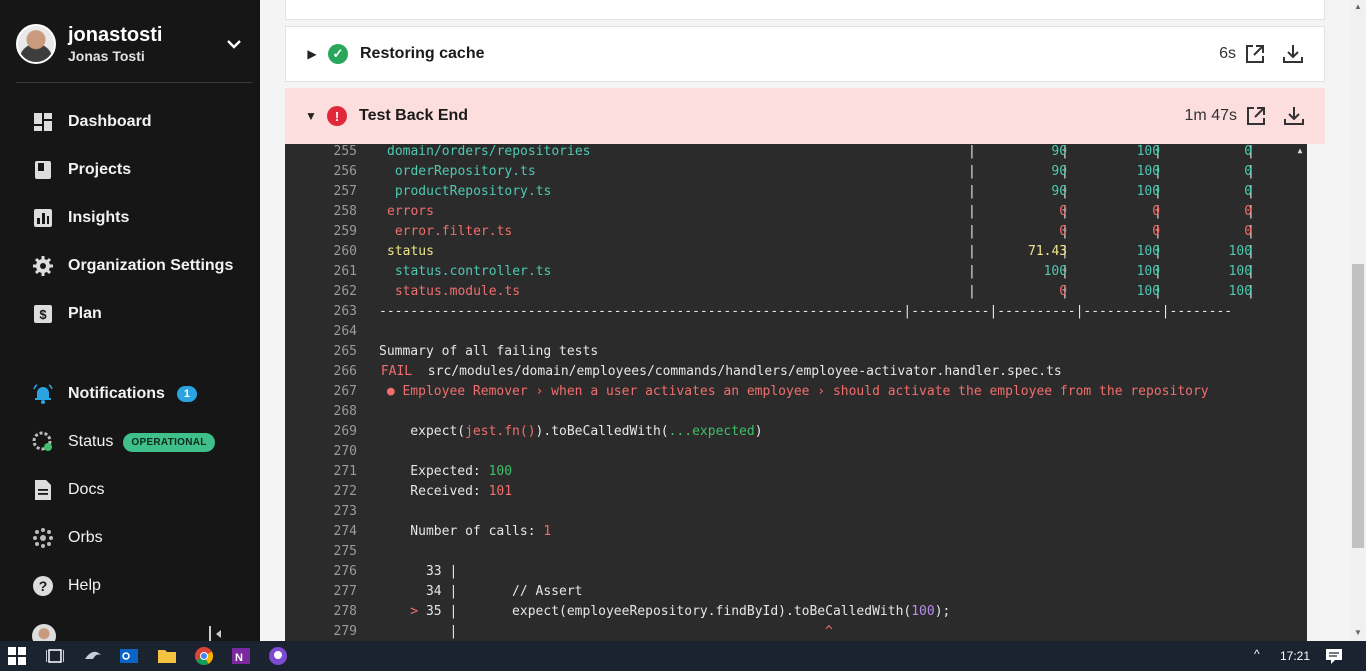 The image size is (1366, 671). Describe the element at coordinates (68, 490) in the screenshot. I see `sidebar-item-docs: Docs` at that location.